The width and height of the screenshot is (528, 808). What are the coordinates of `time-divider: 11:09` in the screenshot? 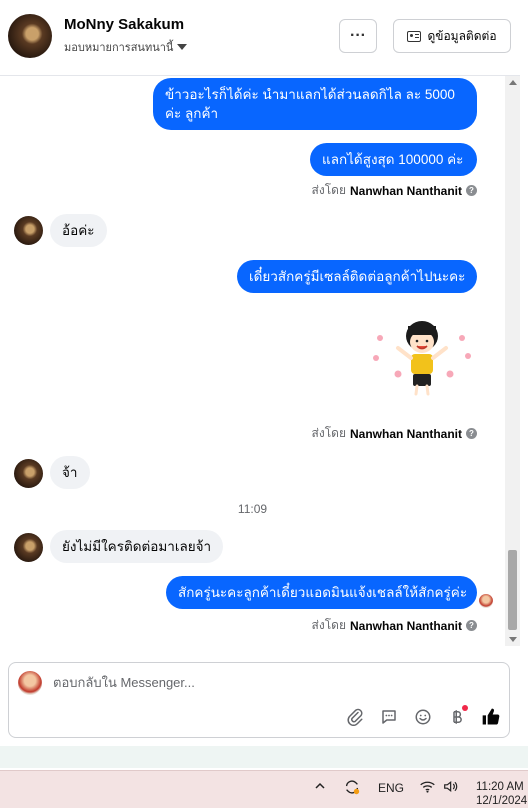 It's located at (252, 509).